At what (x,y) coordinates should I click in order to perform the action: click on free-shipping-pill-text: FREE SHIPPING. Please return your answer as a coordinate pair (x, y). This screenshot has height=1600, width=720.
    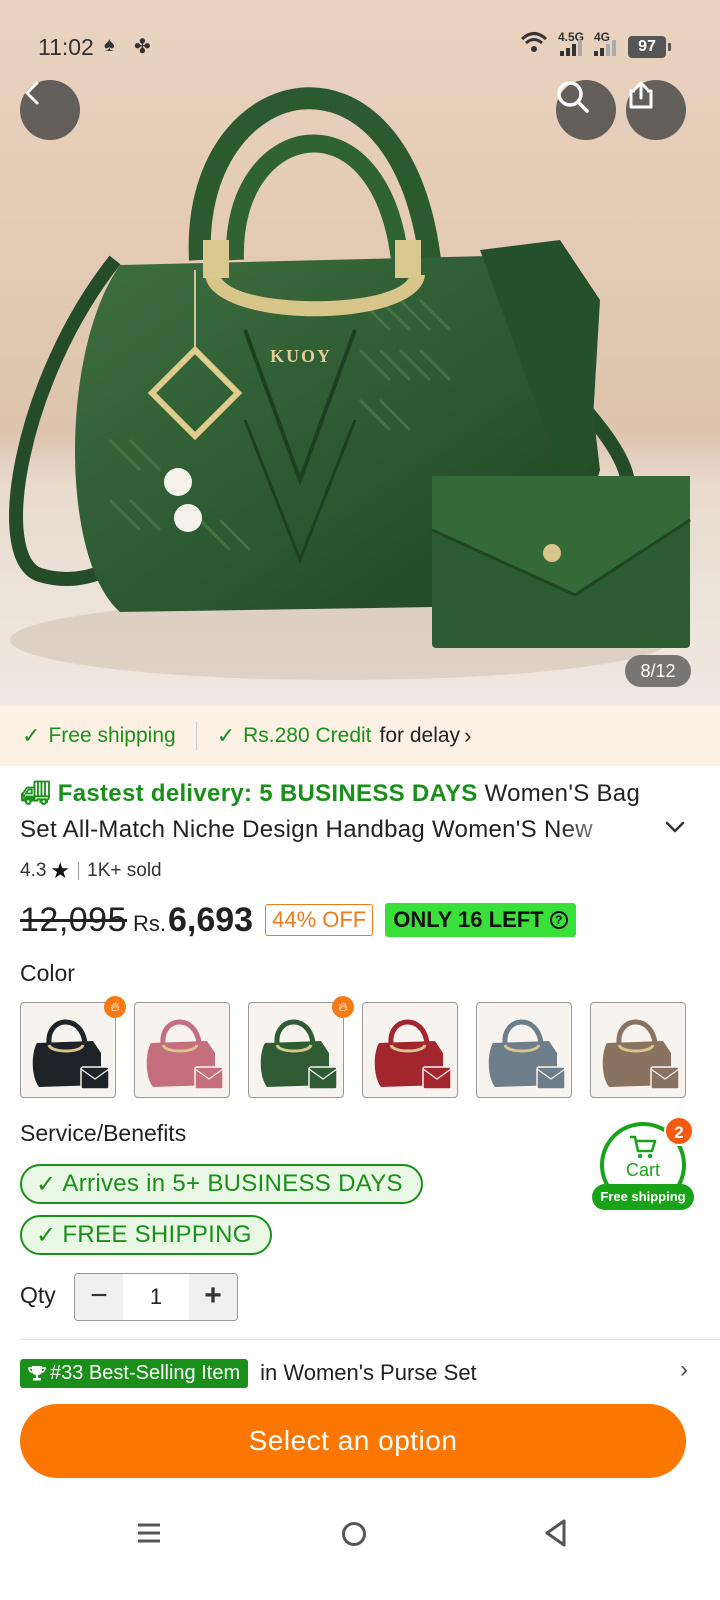
    Looking at the image, I should click on (157, 1234).